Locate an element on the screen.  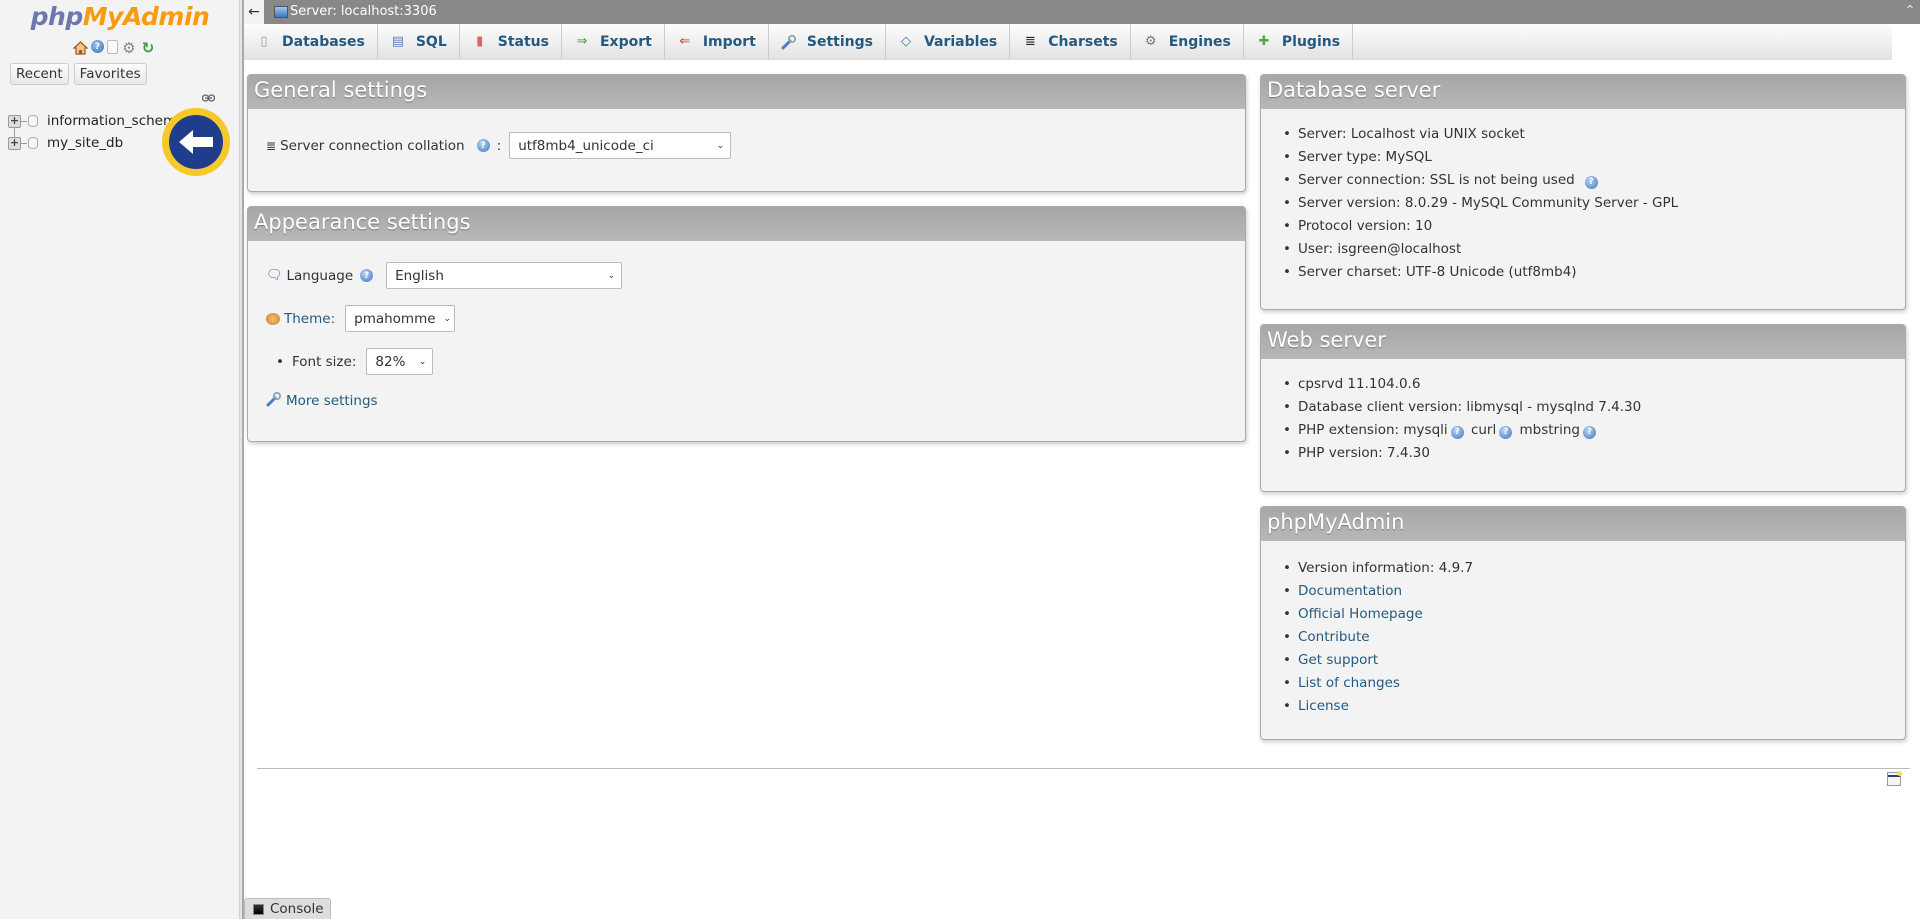
list-item: cpsrvd 11.104.0.6 is located at coordinates (1594, 384).